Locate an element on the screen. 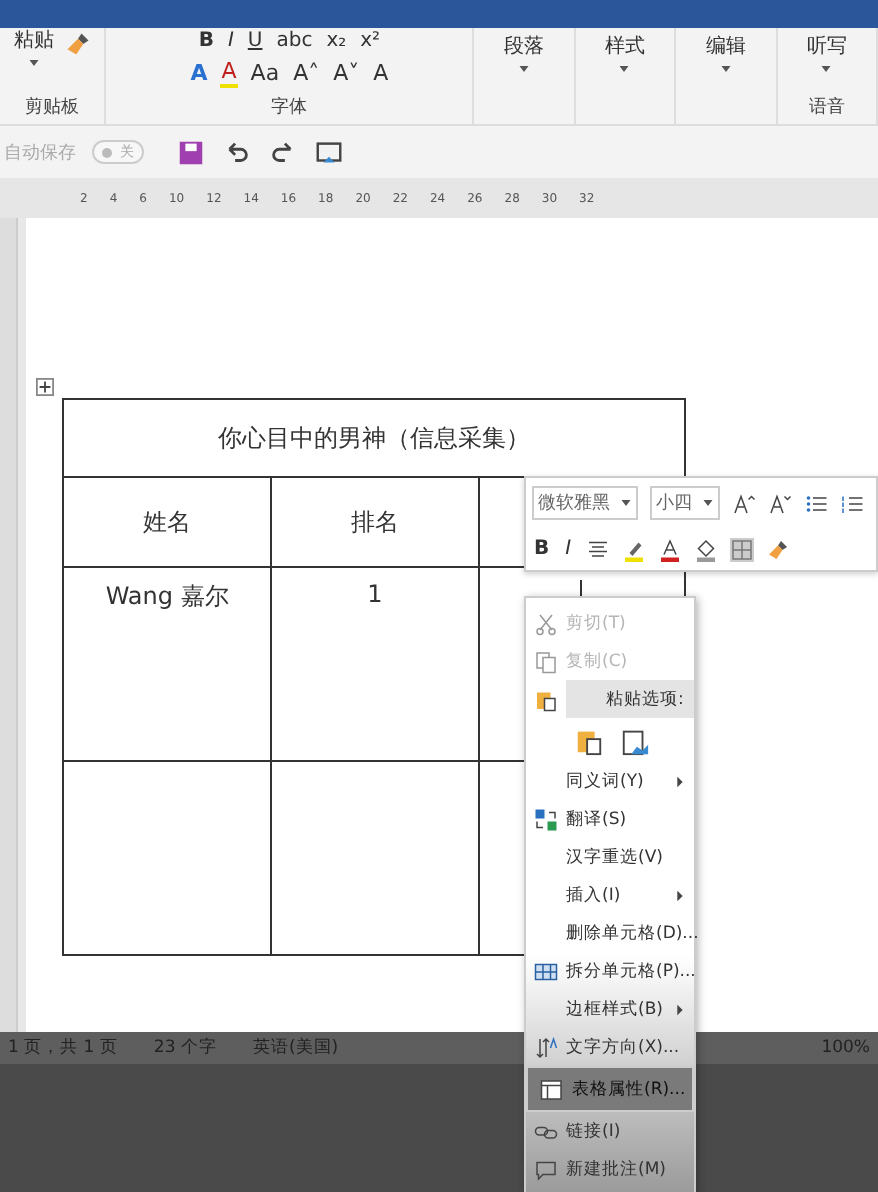  translate-icon is located at coordinates (546, 819).